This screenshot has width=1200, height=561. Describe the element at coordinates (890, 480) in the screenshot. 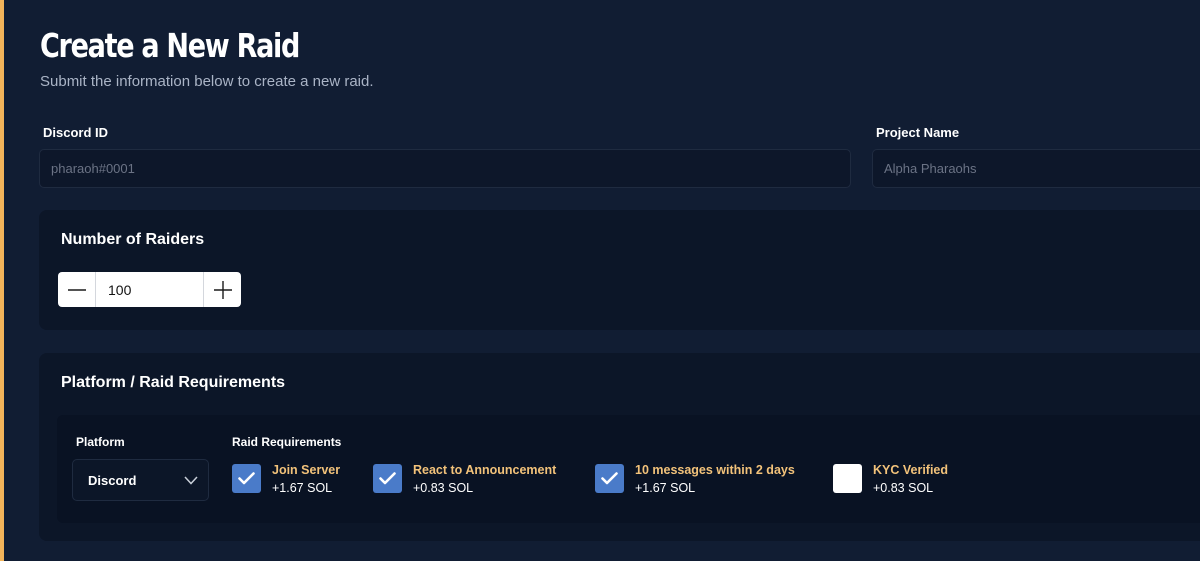

I see `requirement-kyc-verified: KYC Verified +0.83 SOL` at that location.